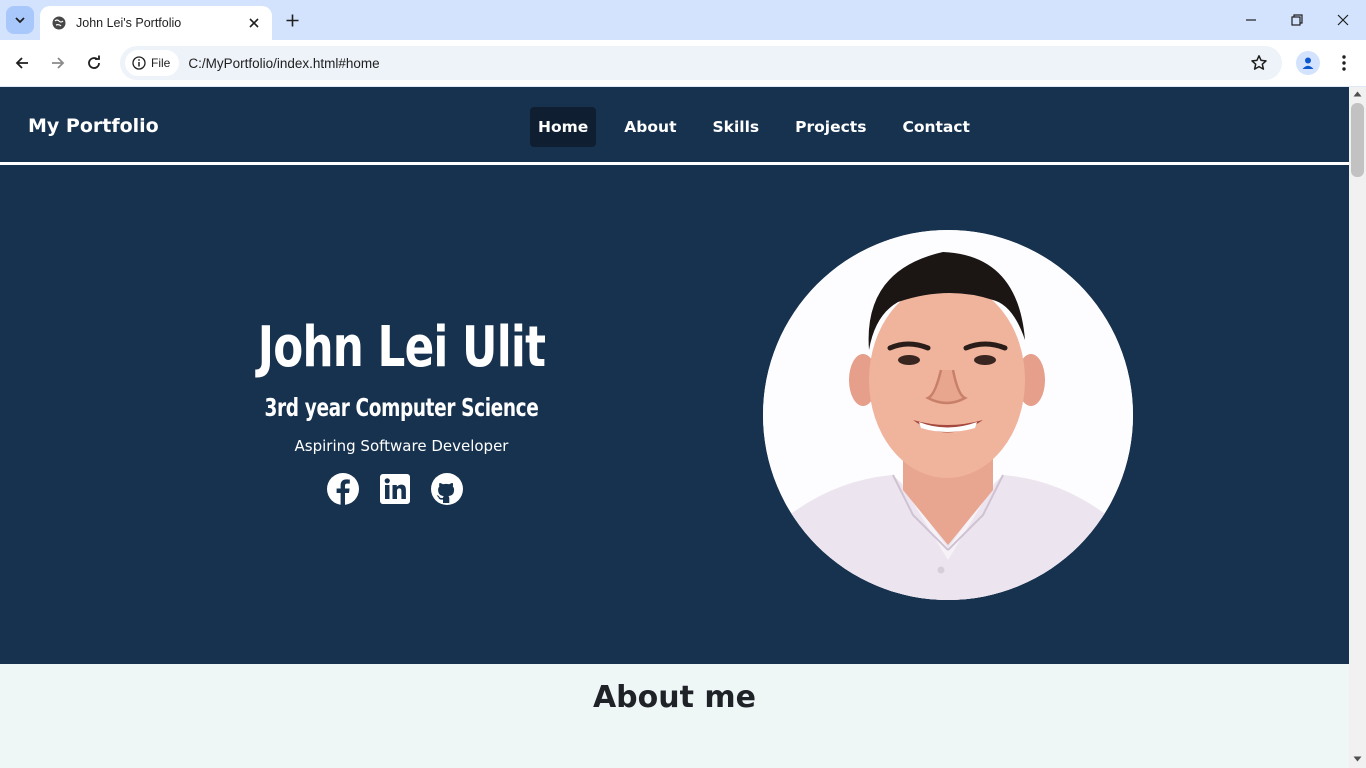  I want to click on info-icon, so click(139, 63).